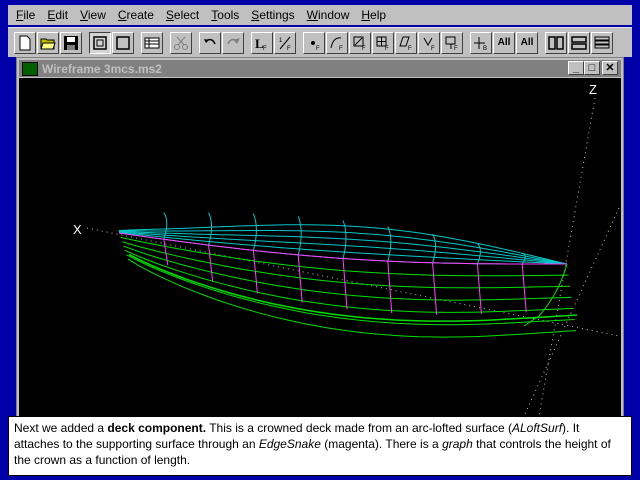 Image resolution: width=640 pixels, height=480 pixels. What do you see at coordinates (102, 68) in the screenshot?
I see `window-title: Wireframe 3mcs.ms2` at bounding box center [102, 68].